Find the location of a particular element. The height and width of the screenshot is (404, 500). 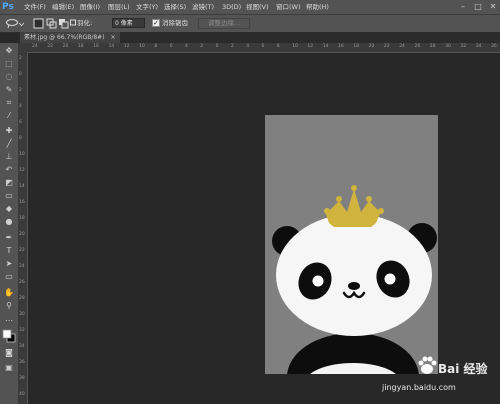

blur-tool-icon: ◆ is located at coordinates (9, 209).